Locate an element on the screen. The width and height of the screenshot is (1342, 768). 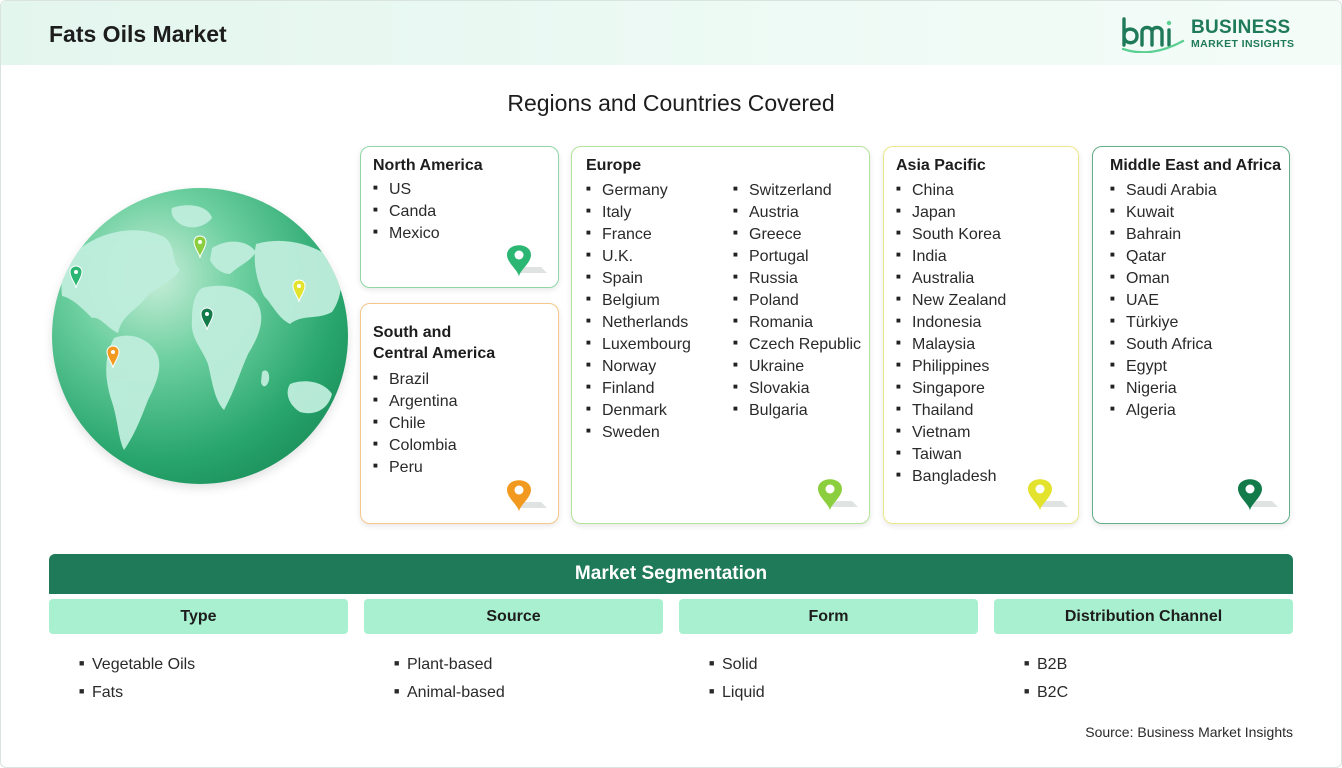
list-item: Spain is located at coordinates (638, 279).